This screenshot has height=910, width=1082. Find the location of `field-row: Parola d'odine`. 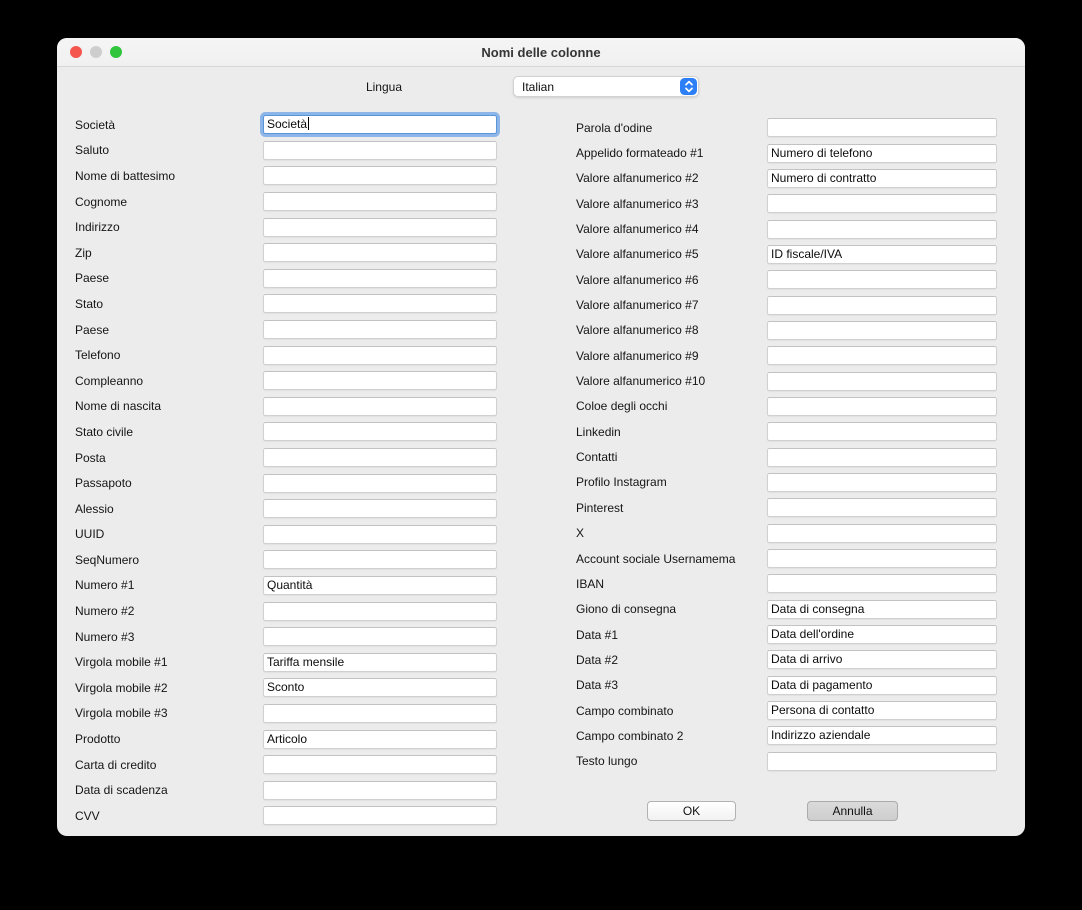

field-row: Parola d'odine is located at coordinates (786, 127).